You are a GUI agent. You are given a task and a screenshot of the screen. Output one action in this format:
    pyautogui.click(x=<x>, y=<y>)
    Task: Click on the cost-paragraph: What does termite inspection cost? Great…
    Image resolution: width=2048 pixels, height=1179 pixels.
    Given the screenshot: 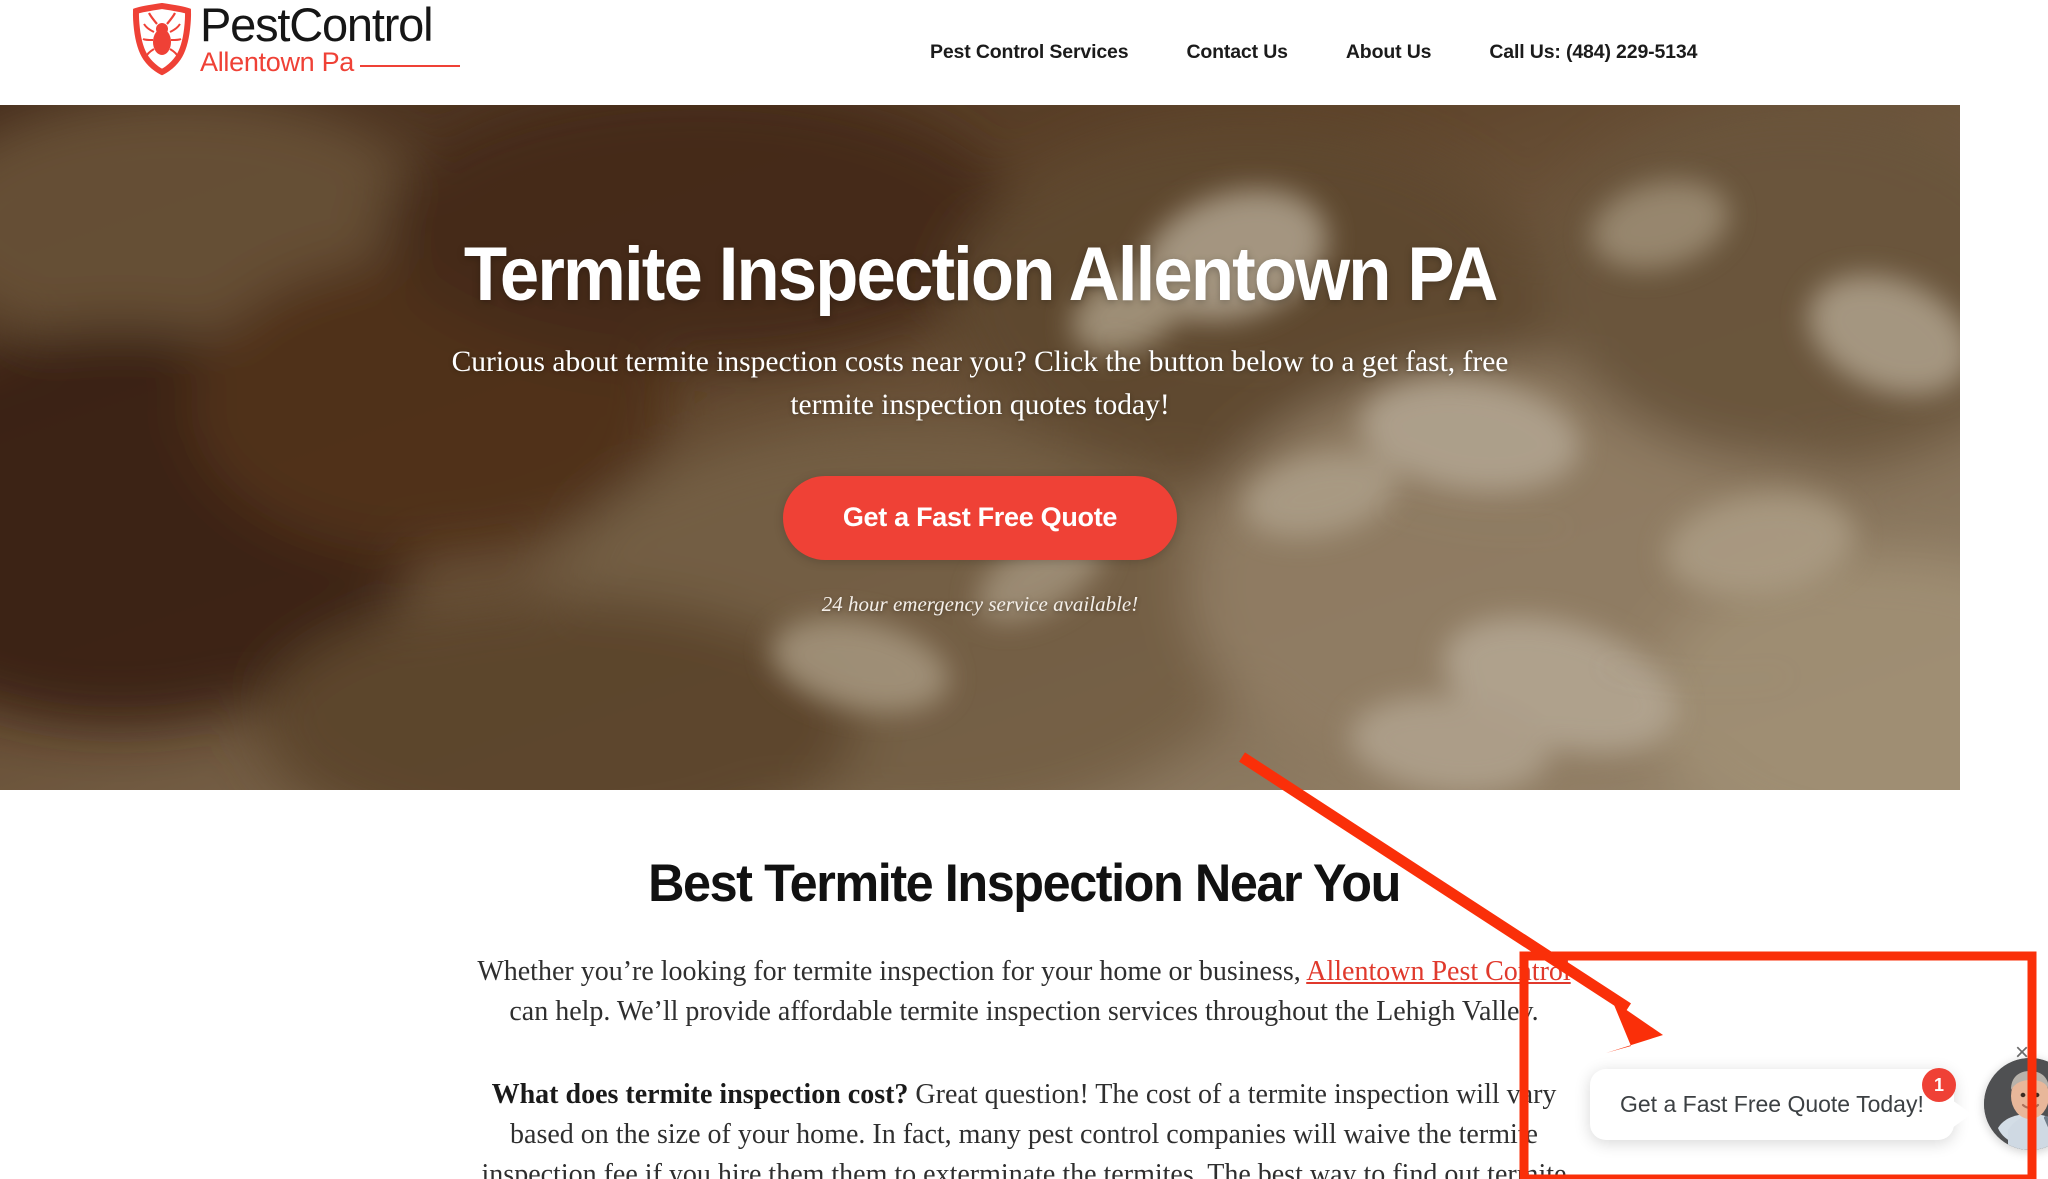 What is the action you would take?
    pyautogui.click(x=1024, y=1127)
    